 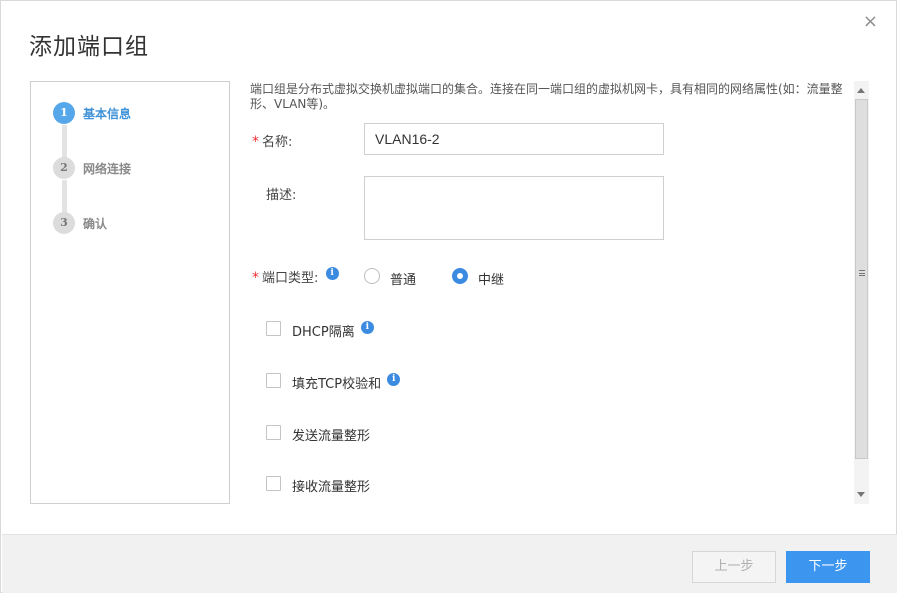 What do you see at coordinates (273, 380) in the screenshot?
I see `fill-tcp-checksum-checkbox` at bounding box center [273, 380].